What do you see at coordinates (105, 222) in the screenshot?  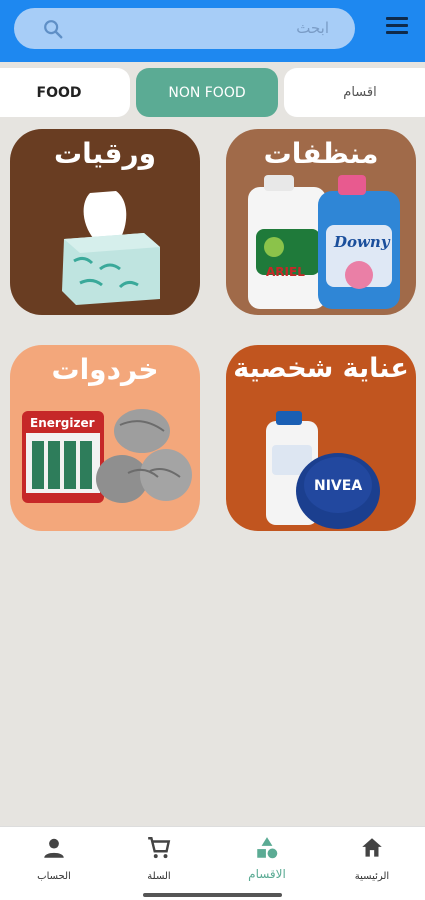 I see `category-tile-paper: ورقيات` at bounding box center [105, 222].